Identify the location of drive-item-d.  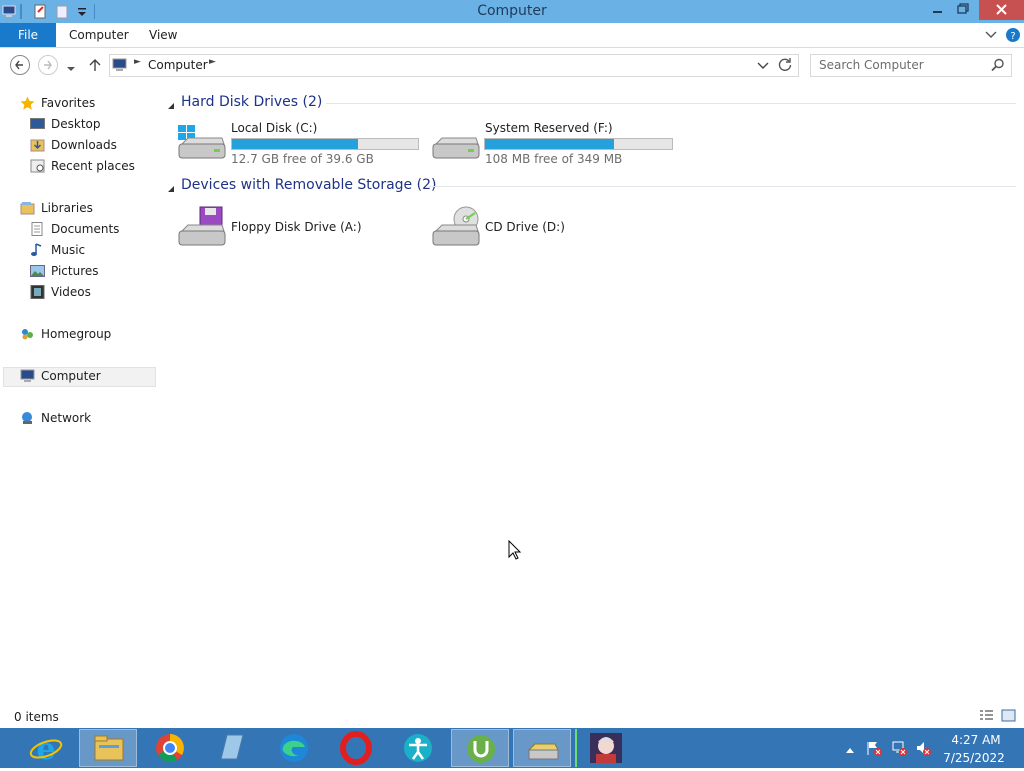
(455, 228).